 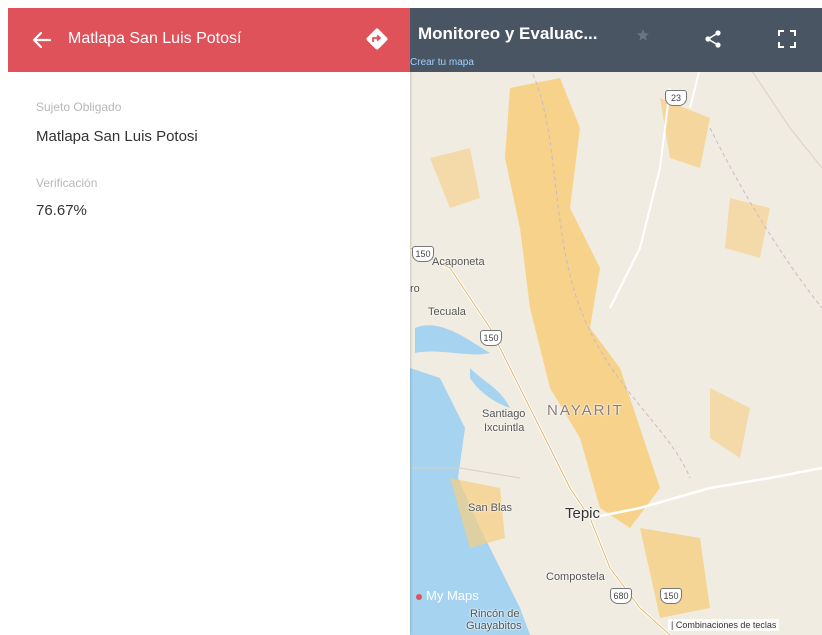 I want to click on place-tepic: Tepic, so click(x=583, y=513).